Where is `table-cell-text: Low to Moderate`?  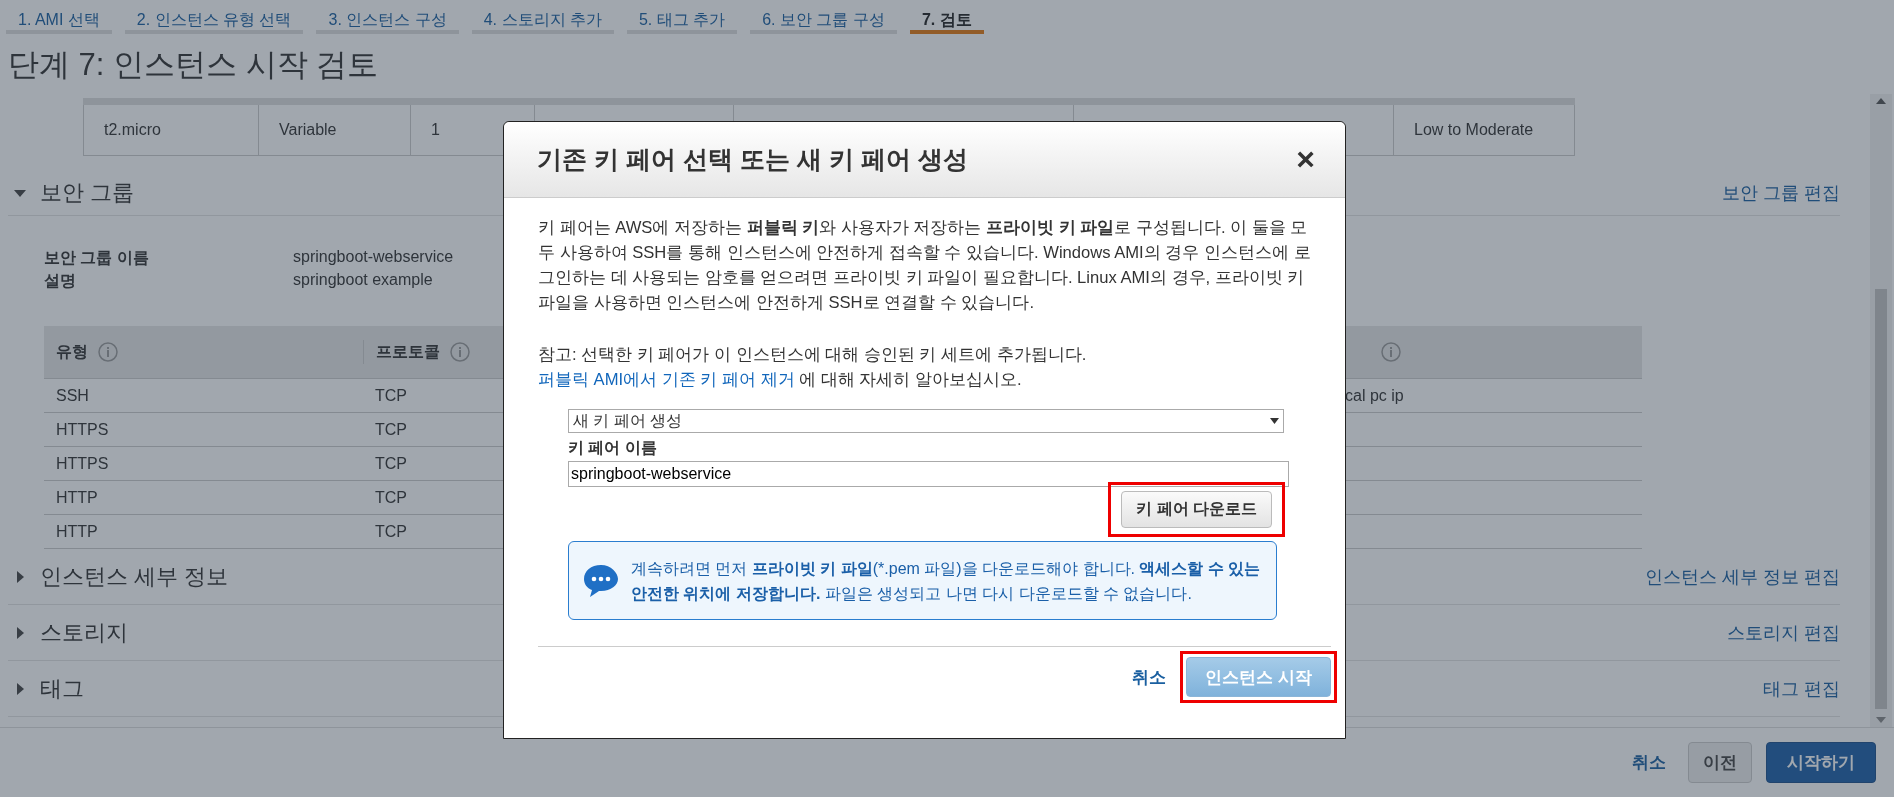 table-cell-text: Low to Moderate is located at coordinates (1474, 130).